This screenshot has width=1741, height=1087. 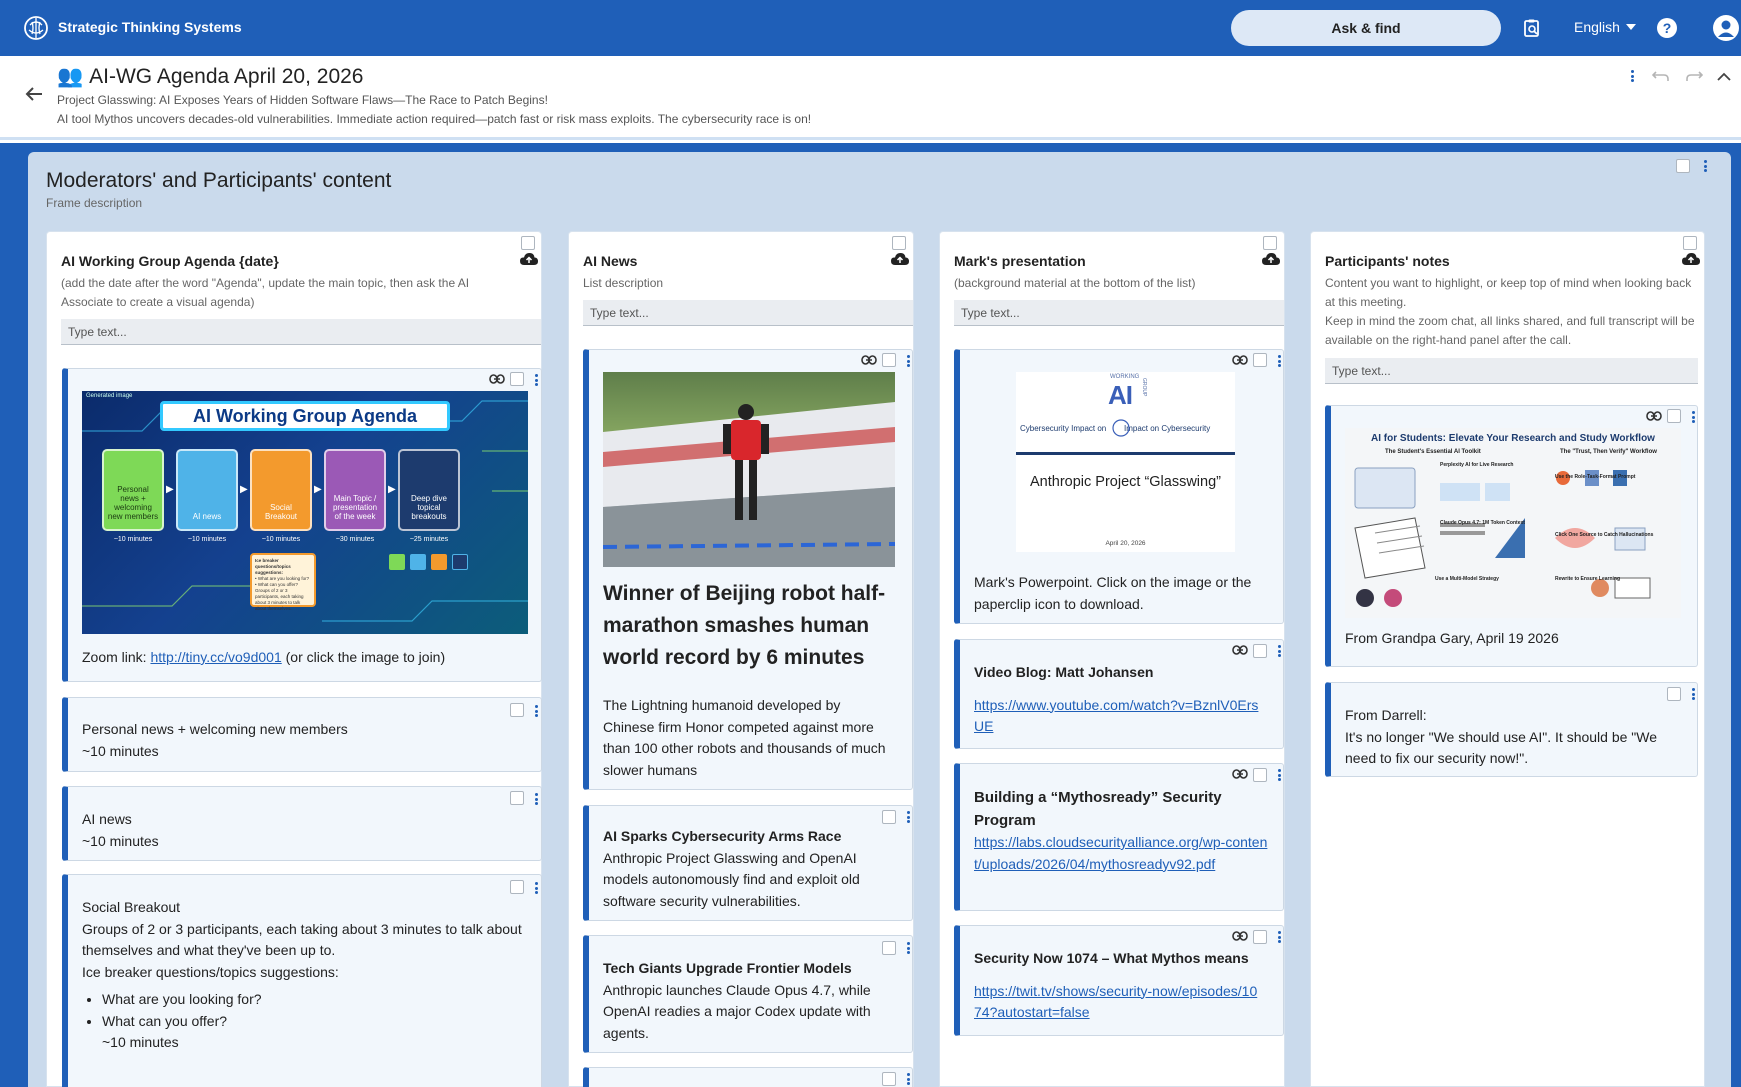 I want to click on redo-icon, so click(x=1694, y=76).